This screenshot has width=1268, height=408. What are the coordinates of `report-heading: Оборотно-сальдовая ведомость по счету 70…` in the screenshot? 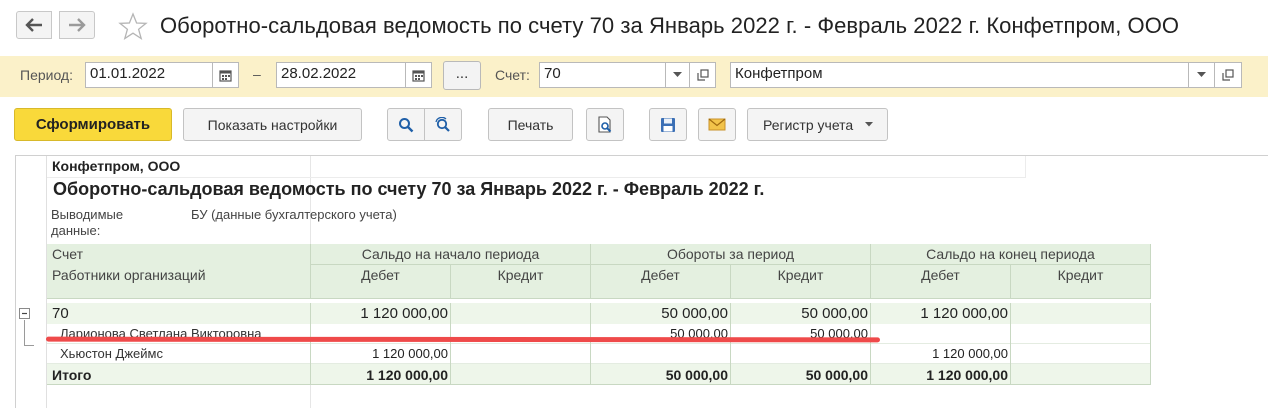 It's located at (409, 189).